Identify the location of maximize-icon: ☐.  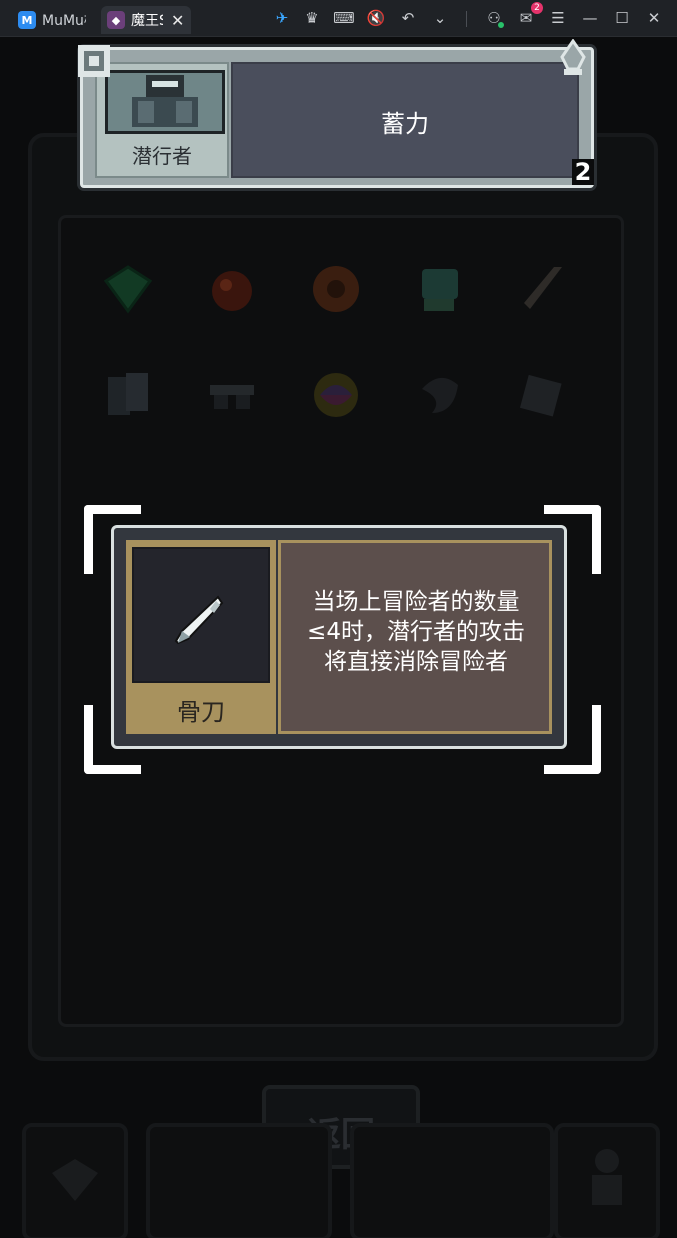
(622, 18).